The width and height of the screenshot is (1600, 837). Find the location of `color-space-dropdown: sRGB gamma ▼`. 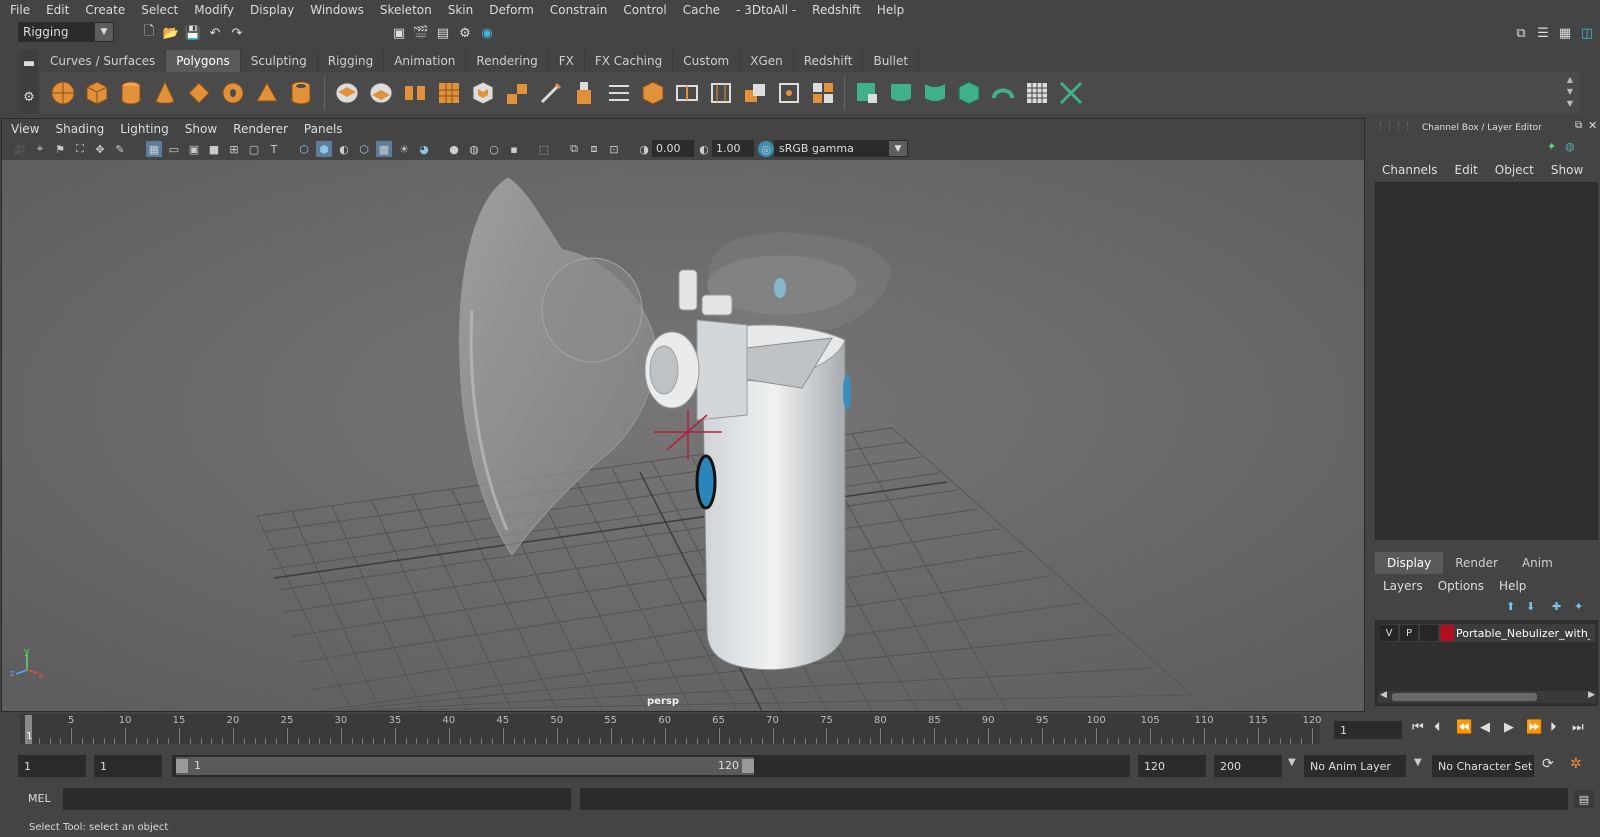

color-space-dropdown: sRGB gamma ▼ is located at coordinates (841, 148).